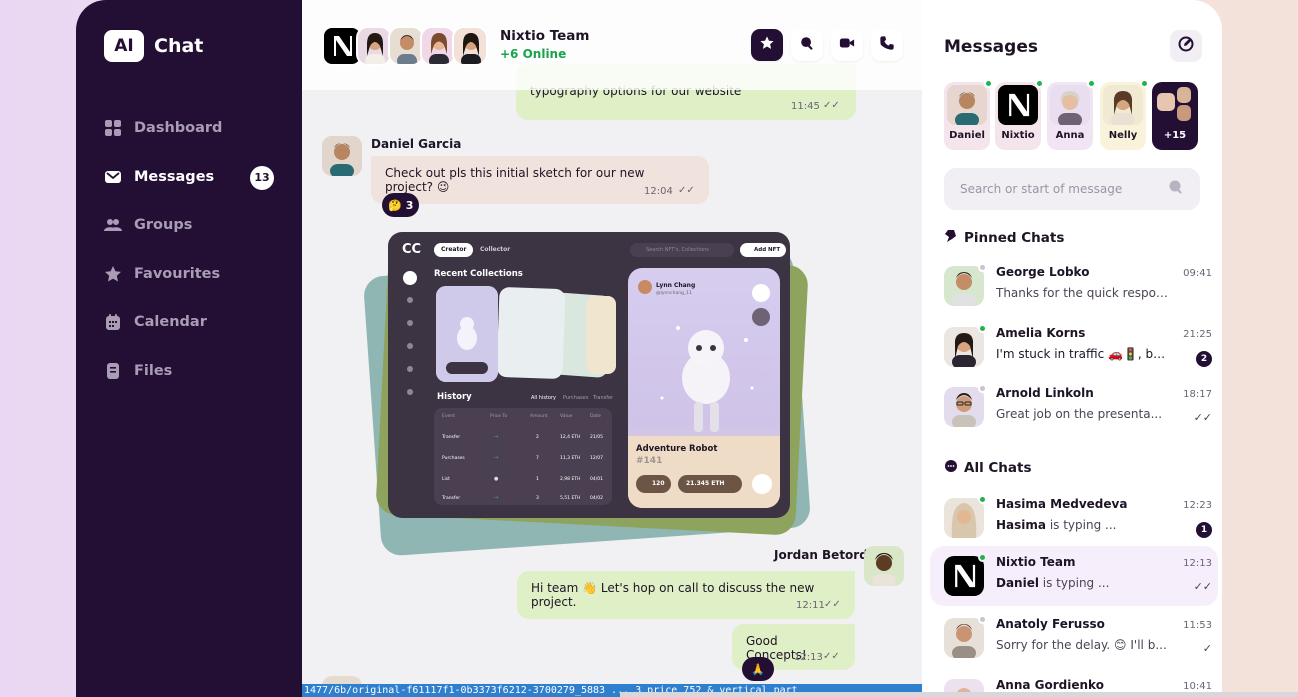 The height and width of the screenshot is (697, 1298). What do you see at coordinates (645, 287) in the screenshot?
I see `creator-avatar` at bounding box center [645, 287].